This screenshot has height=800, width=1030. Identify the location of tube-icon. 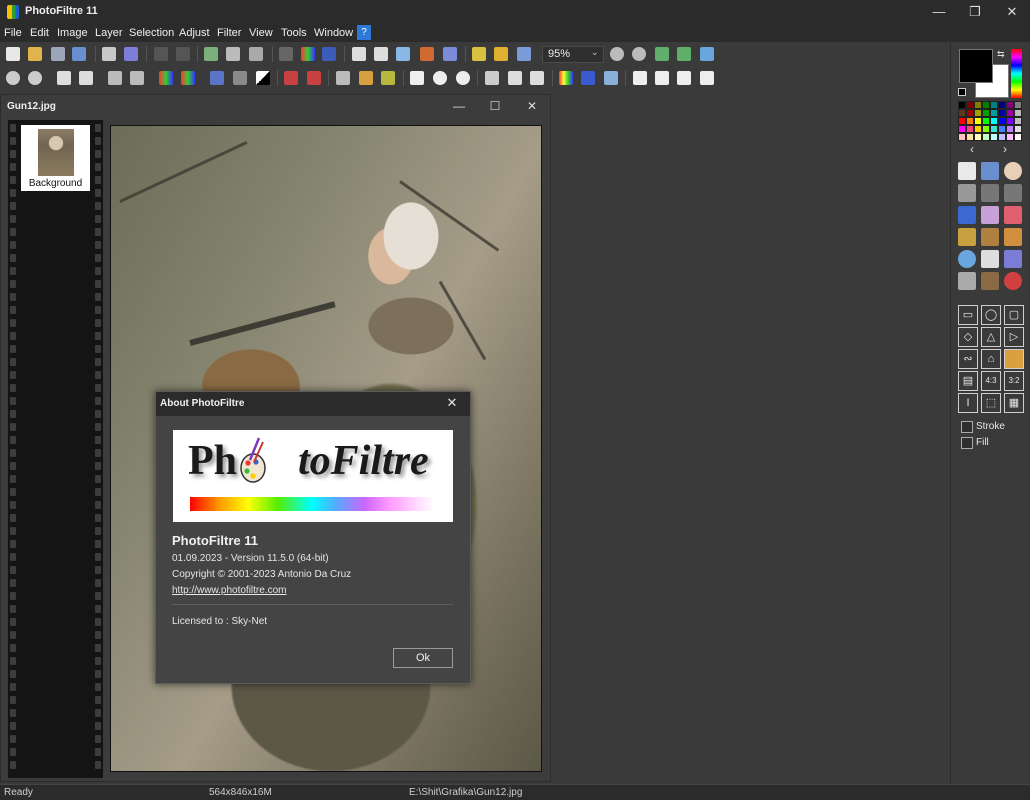
(1013, 281).